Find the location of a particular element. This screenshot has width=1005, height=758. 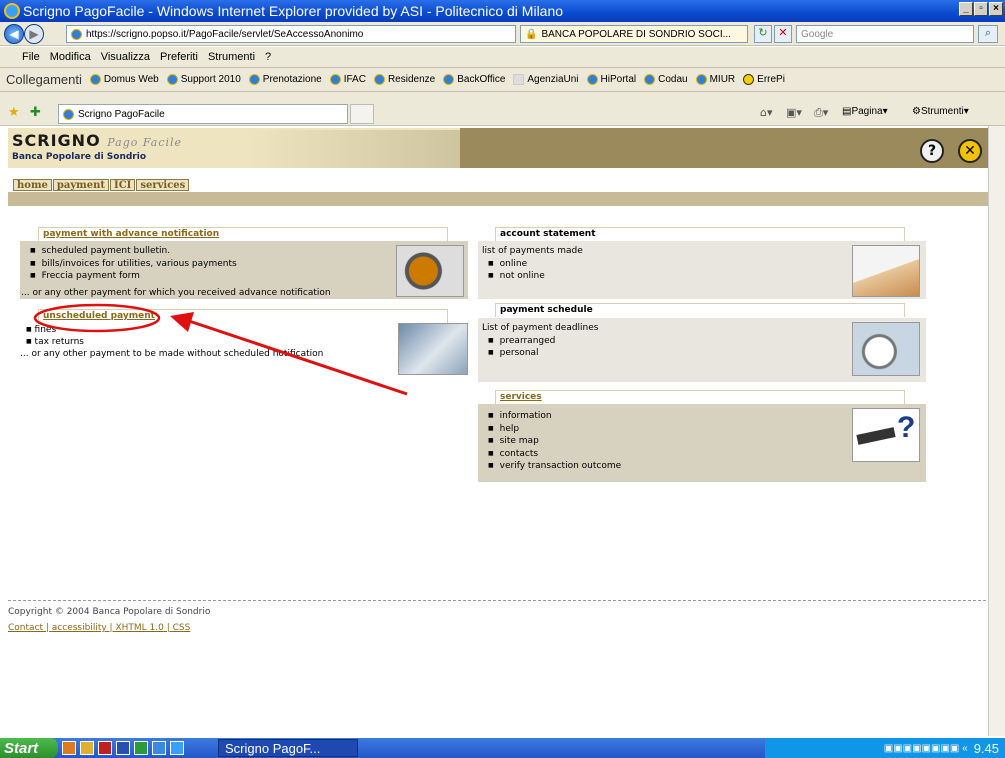

footer-link-accessibility: accessibility is located at coordinates (79, 628).